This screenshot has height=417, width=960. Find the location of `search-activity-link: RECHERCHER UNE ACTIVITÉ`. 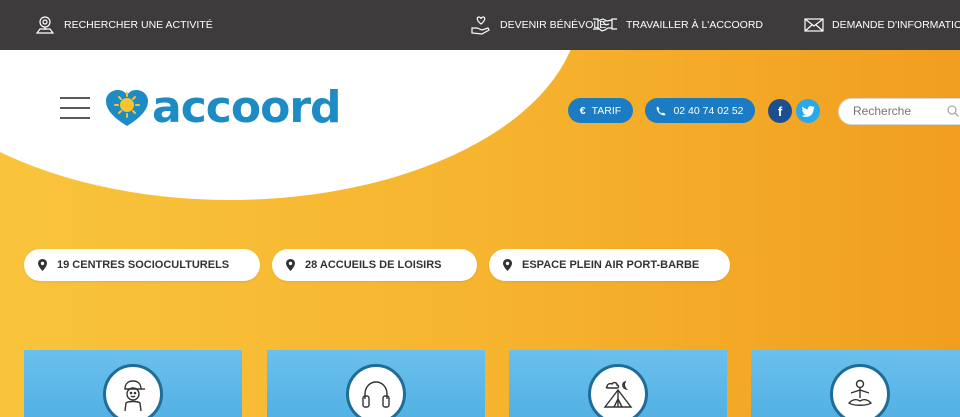

search-activity-link: RECHERCHER UNE ACTIVITÉ is located at coordinates (123, 25).